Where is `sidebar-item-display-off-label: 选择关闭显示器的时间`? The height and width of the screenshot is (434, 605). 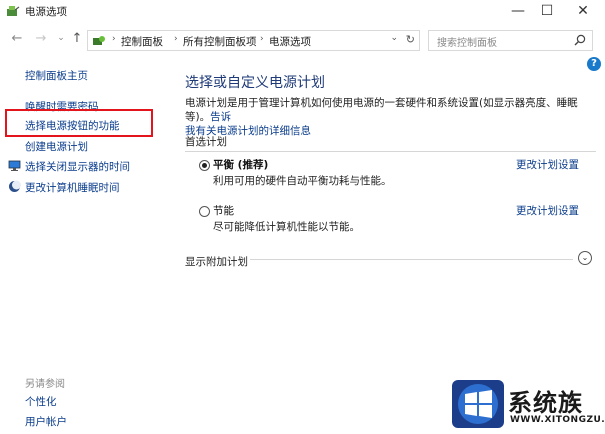 sidebar-item-display-off-label: 选择关闭显示器的时间 is located at coordinates (77, 167).